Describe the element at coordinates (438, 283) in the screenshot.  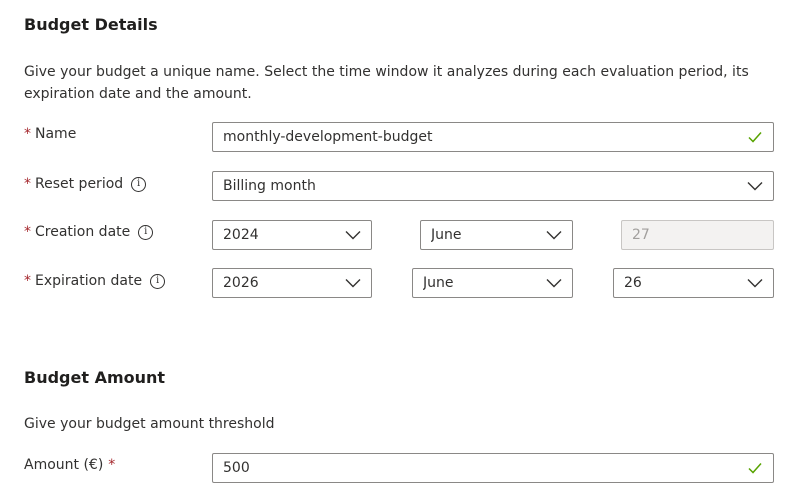
I see `expiration-month-value: June` at that location.